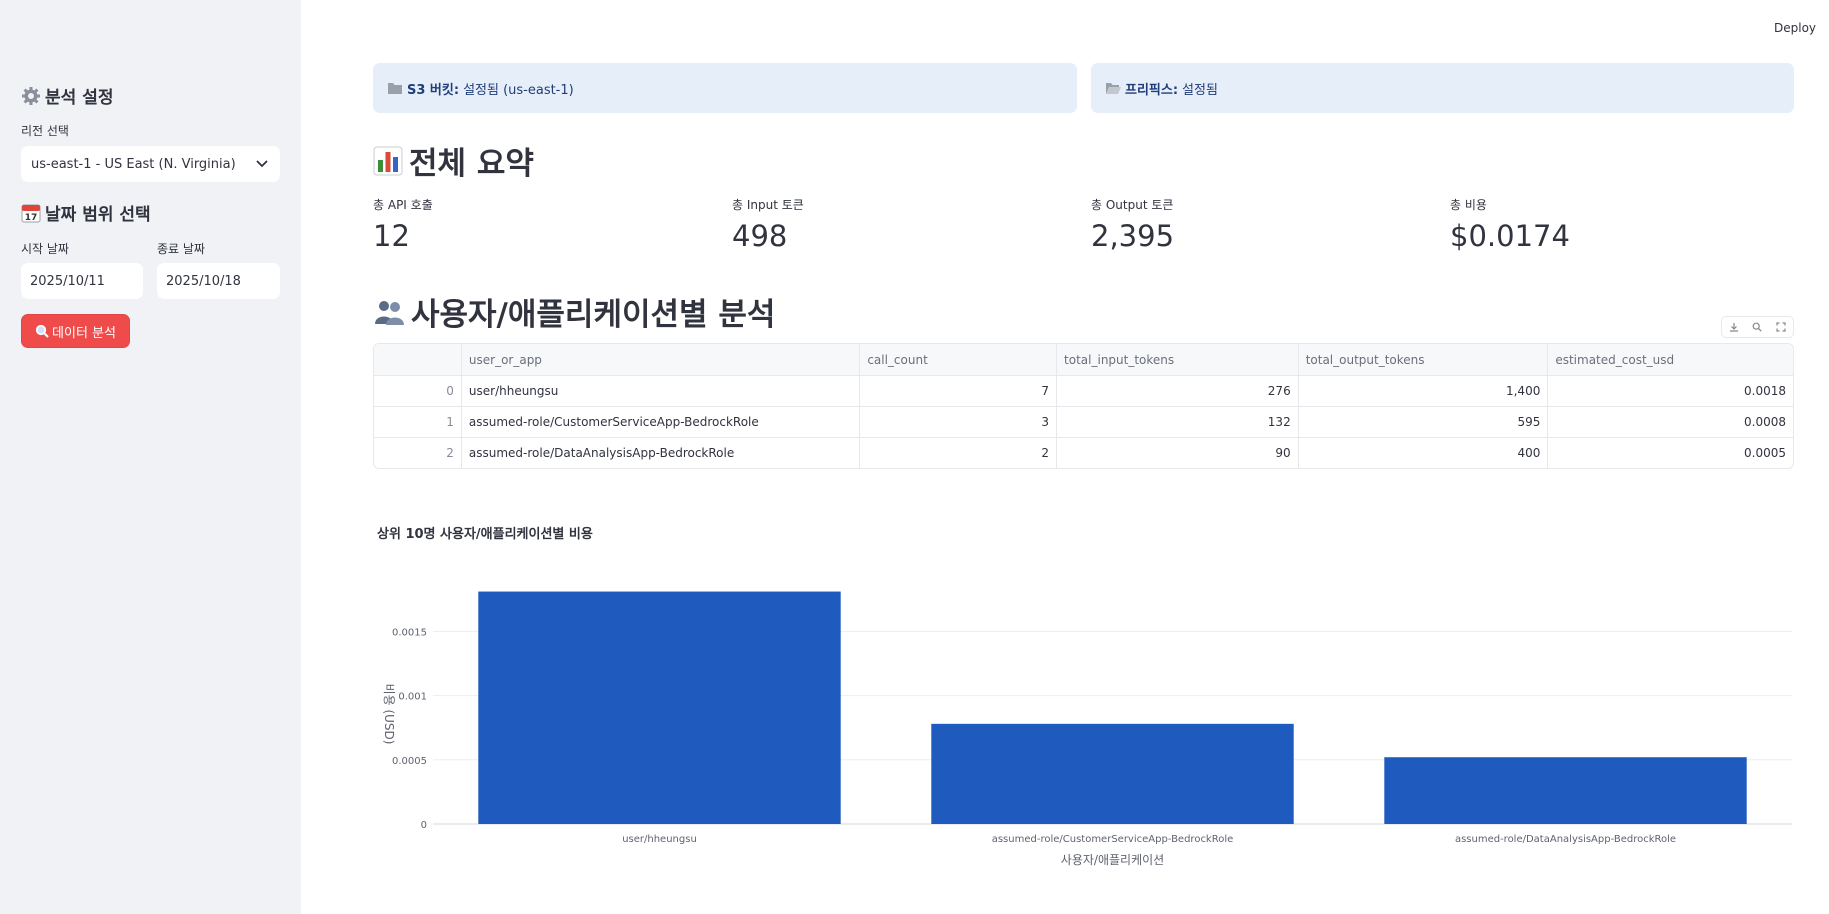  I want to click on cell-total-input-tokens: 132, so click(1177, 422).